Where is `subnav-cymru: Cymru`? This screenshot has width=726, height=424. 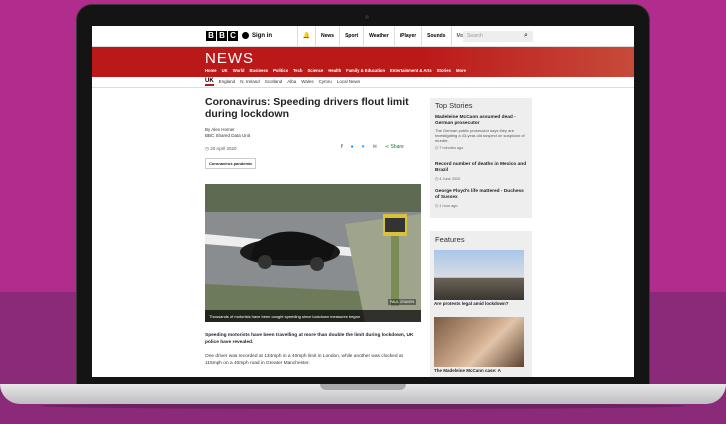 subnav-cymru: Cymru is located at coordinates (325, 82).